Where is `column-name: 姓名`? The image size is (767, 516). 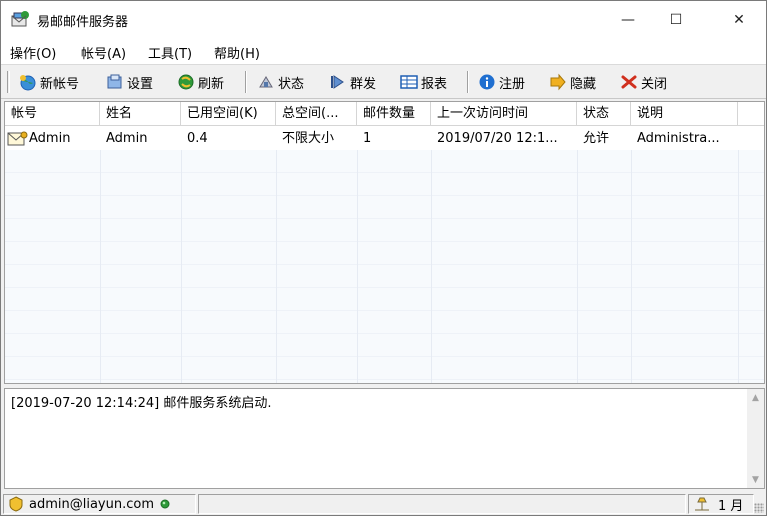
column-name: 姓名 is located at coordinates (140, 114).